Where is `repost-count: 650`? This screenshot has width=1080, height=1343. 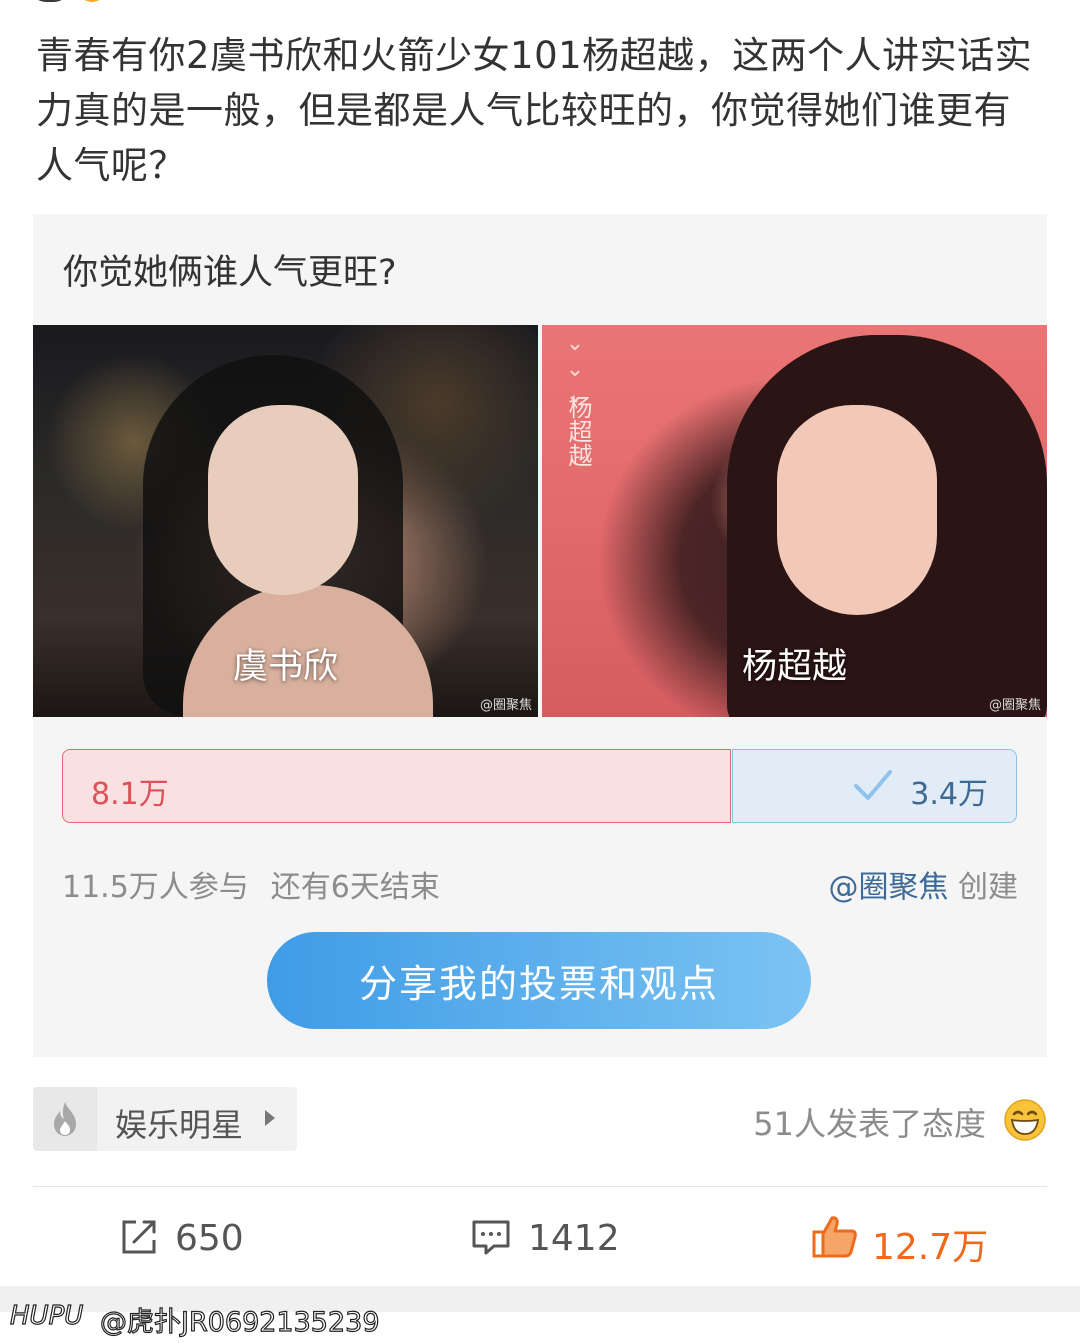 repost-count: 650 is located at coordinates (209, 1238).